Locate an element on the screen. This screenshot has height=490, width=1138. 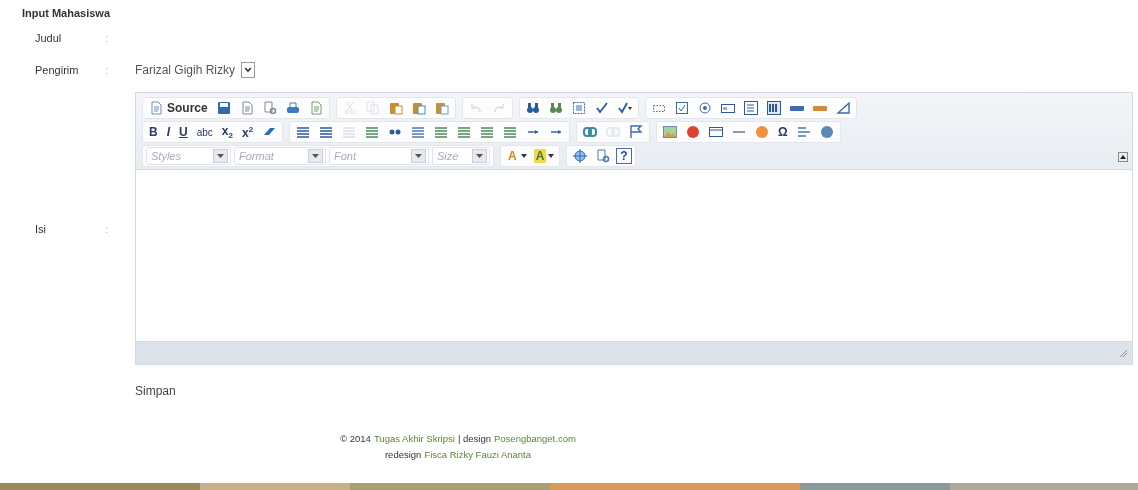
field-label: Judul is located at coordinates (49, 38).